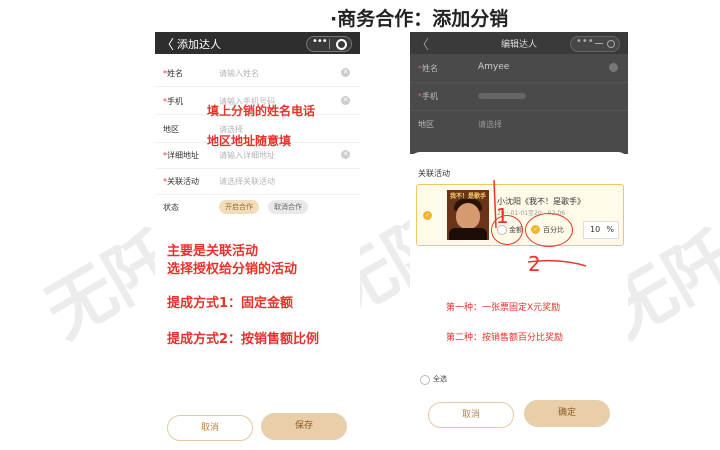 The image size is (720, 450). Describe the element at coordinates (540, 223) in the screenshot. I see `annotation-strokes` at that location.